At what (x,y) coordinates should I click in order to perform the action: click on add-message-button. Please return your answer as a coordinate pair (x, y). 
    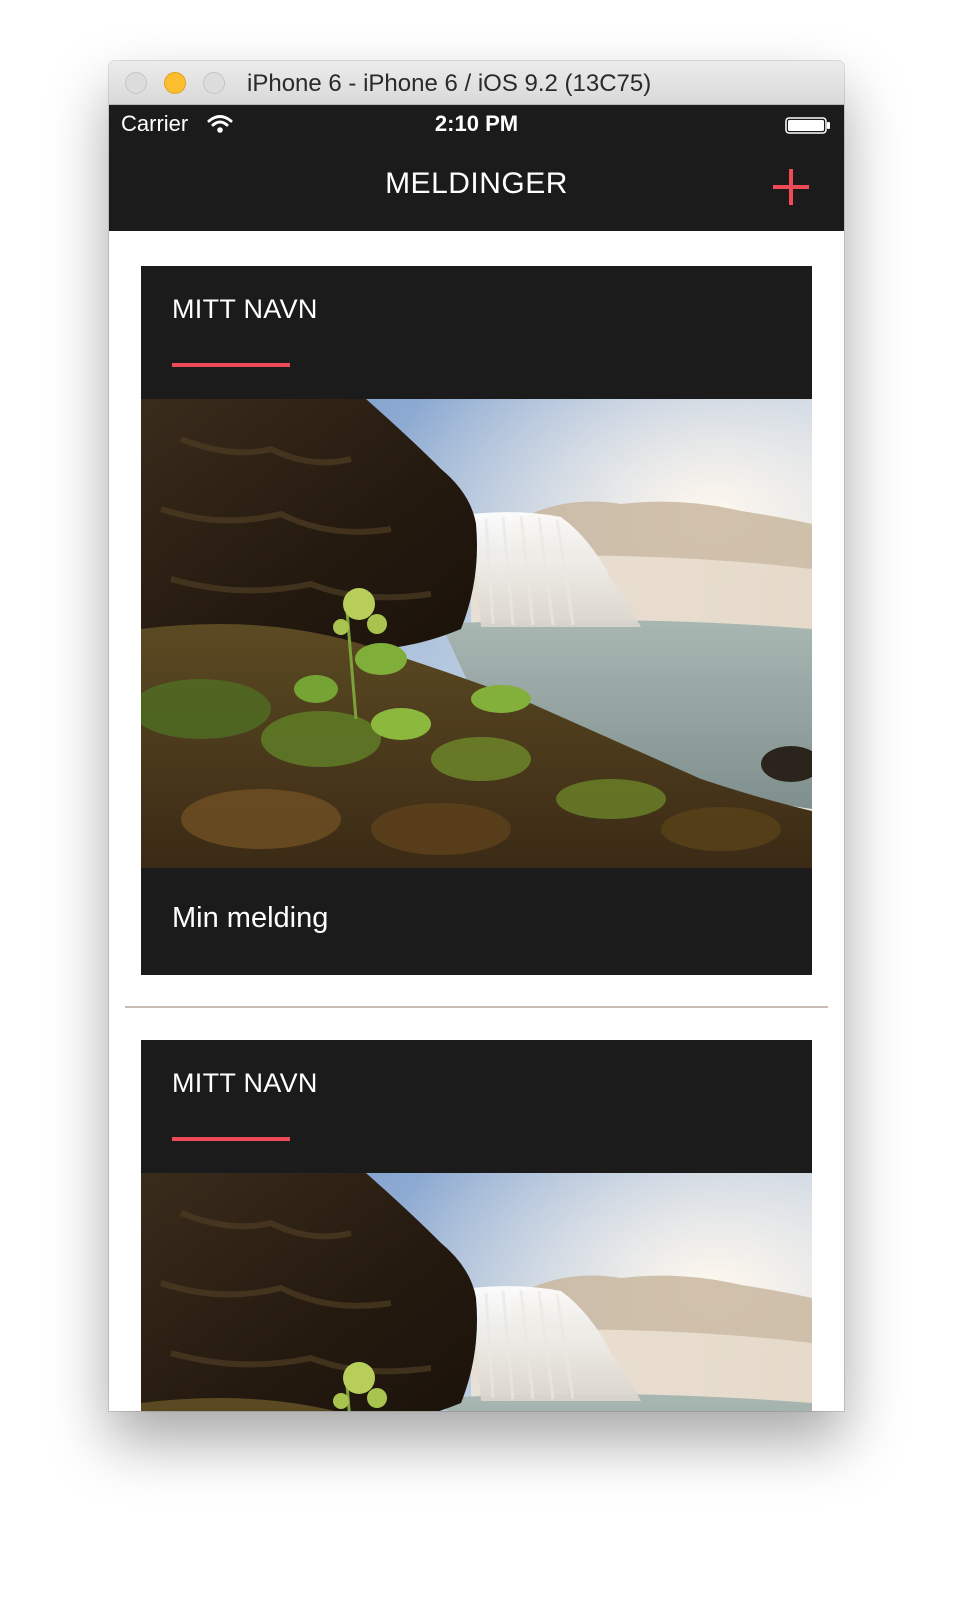
    Looking at the image, I should click on (791, 187).